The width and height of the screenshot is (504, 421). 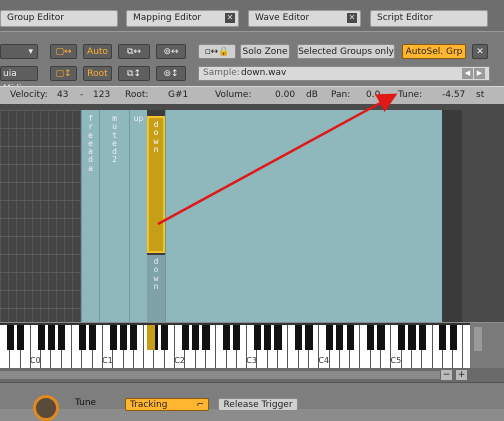 What do you see at coordinates (487, 345) in the screenshot?
I see `keyboard-side` at bounding box center [487, 345].